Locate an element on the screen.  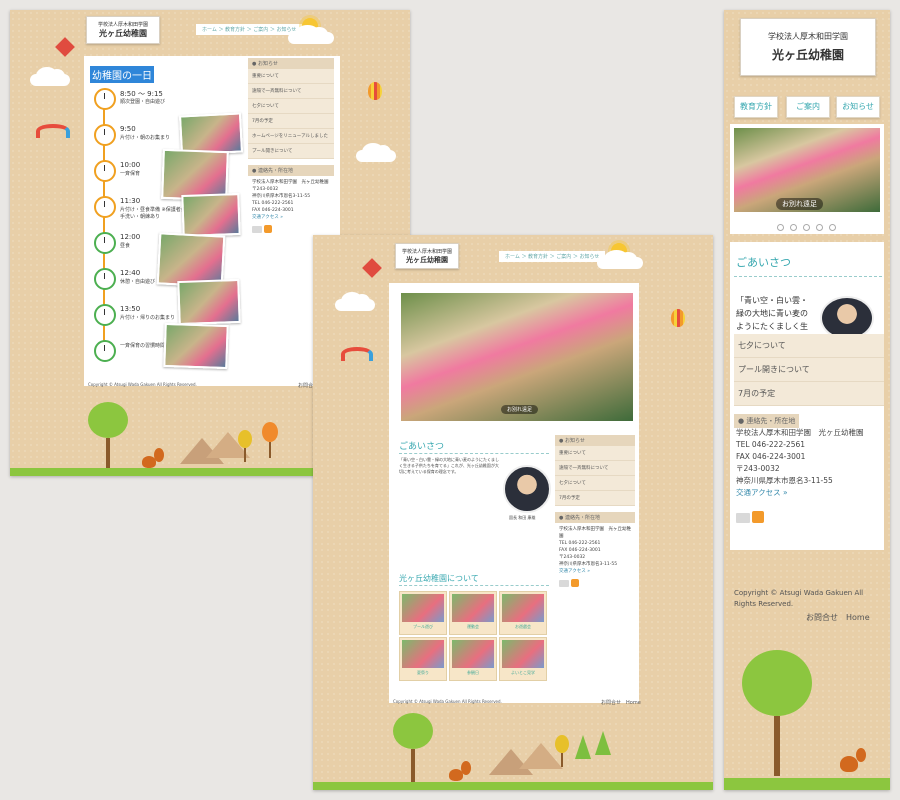
slide-caption: お別れ遠足 is located at coordinates (799, 204).